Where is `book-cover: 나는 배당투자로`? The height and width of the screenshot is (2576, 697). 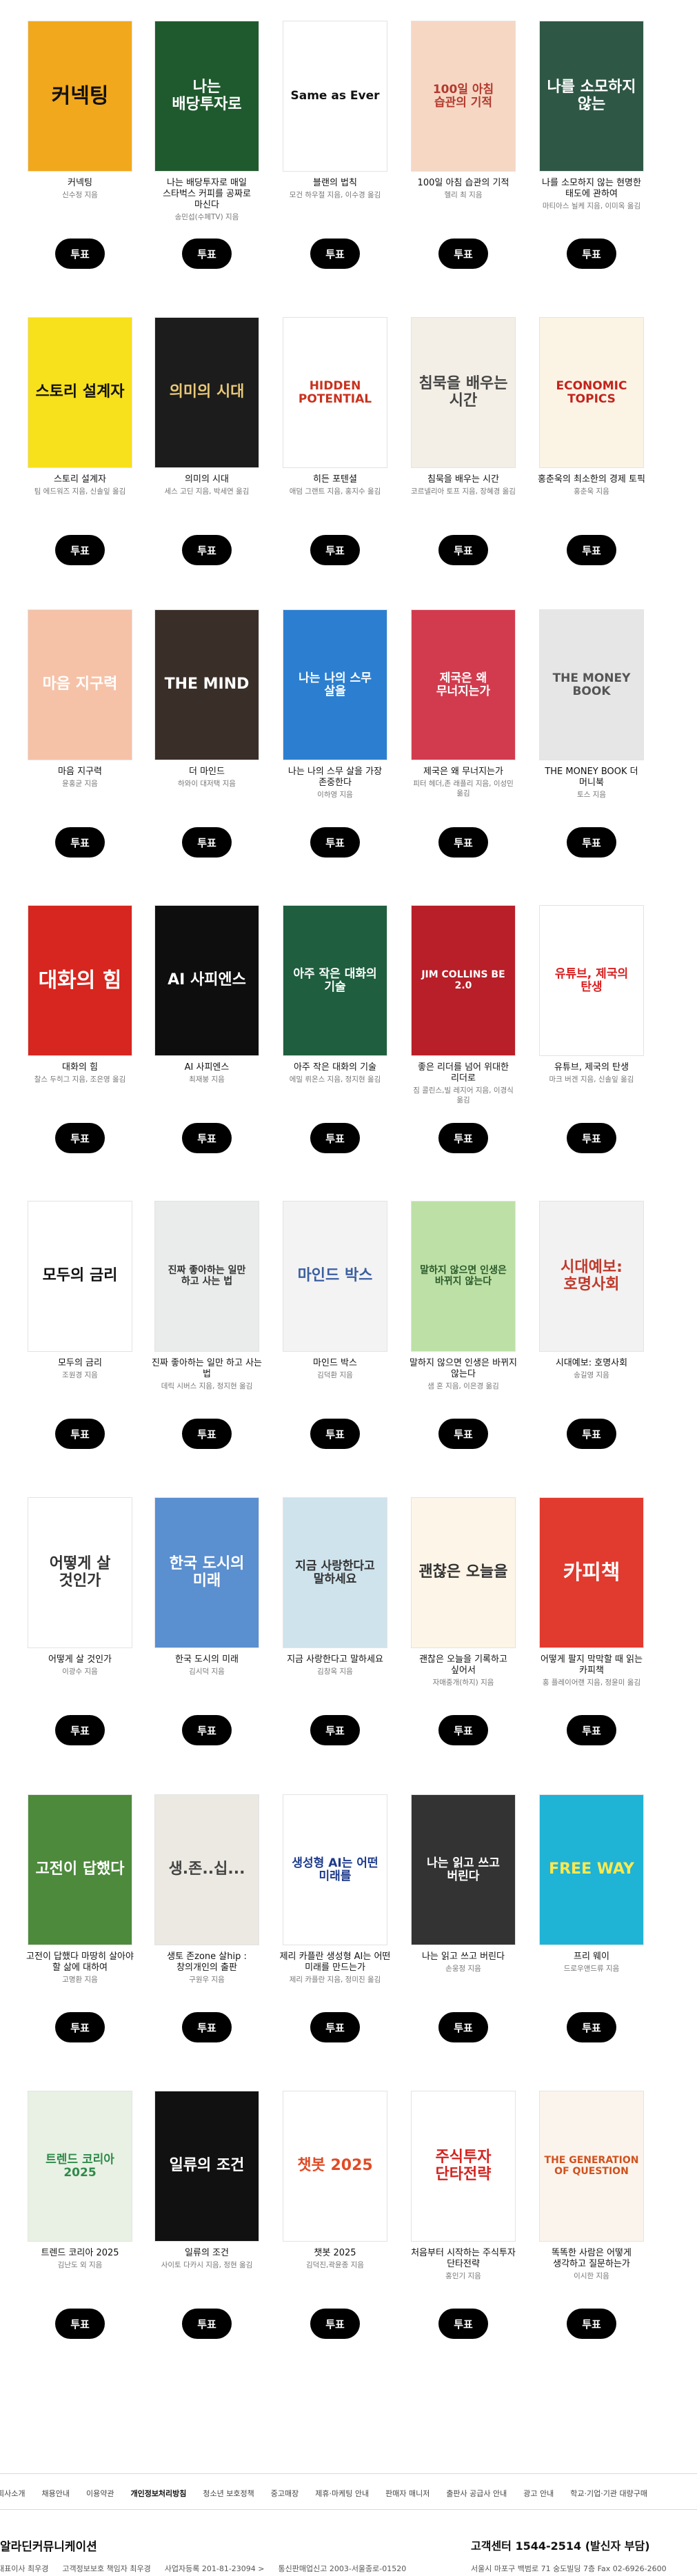
book-cover: 나는 배당투자로 is located at coordinates (206, 96).